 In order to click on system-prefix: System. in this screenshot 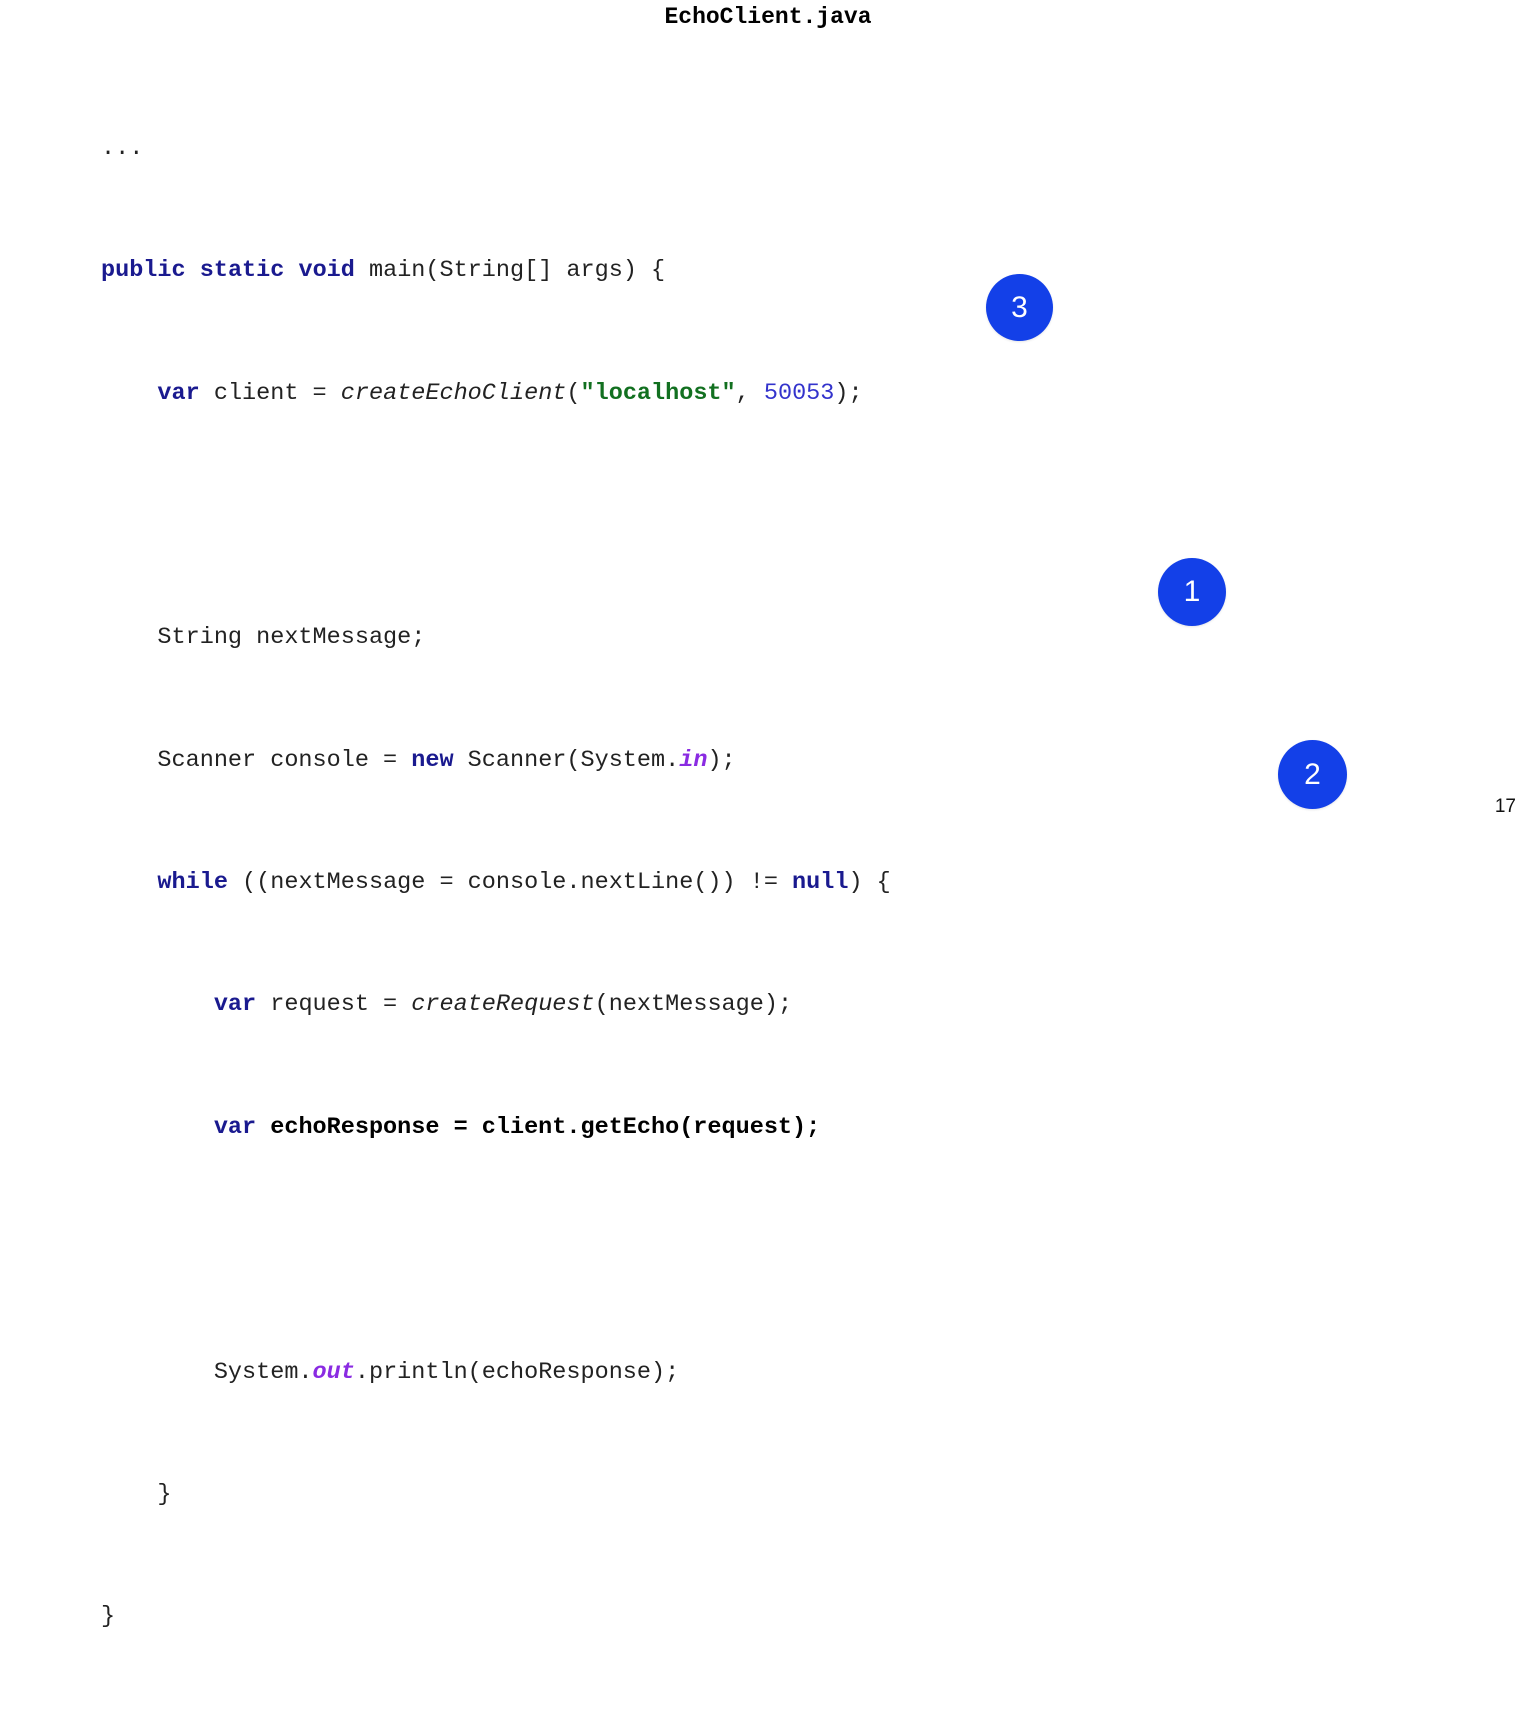, I will do `click(207, 1372)`.